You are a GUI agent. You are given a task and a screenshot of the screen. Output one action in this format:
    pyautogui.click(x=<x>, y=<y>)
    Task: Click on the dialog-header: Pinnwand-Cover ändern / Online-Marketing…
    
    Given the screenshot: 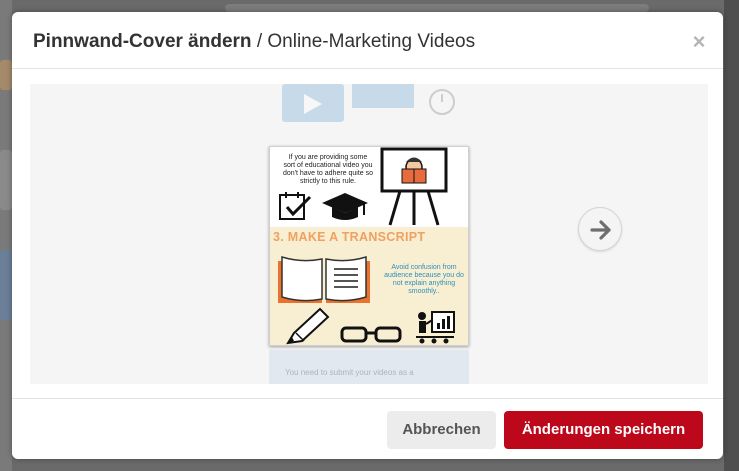 What is the action you would take?
    pyautogui.click(x=367, y=40)
    